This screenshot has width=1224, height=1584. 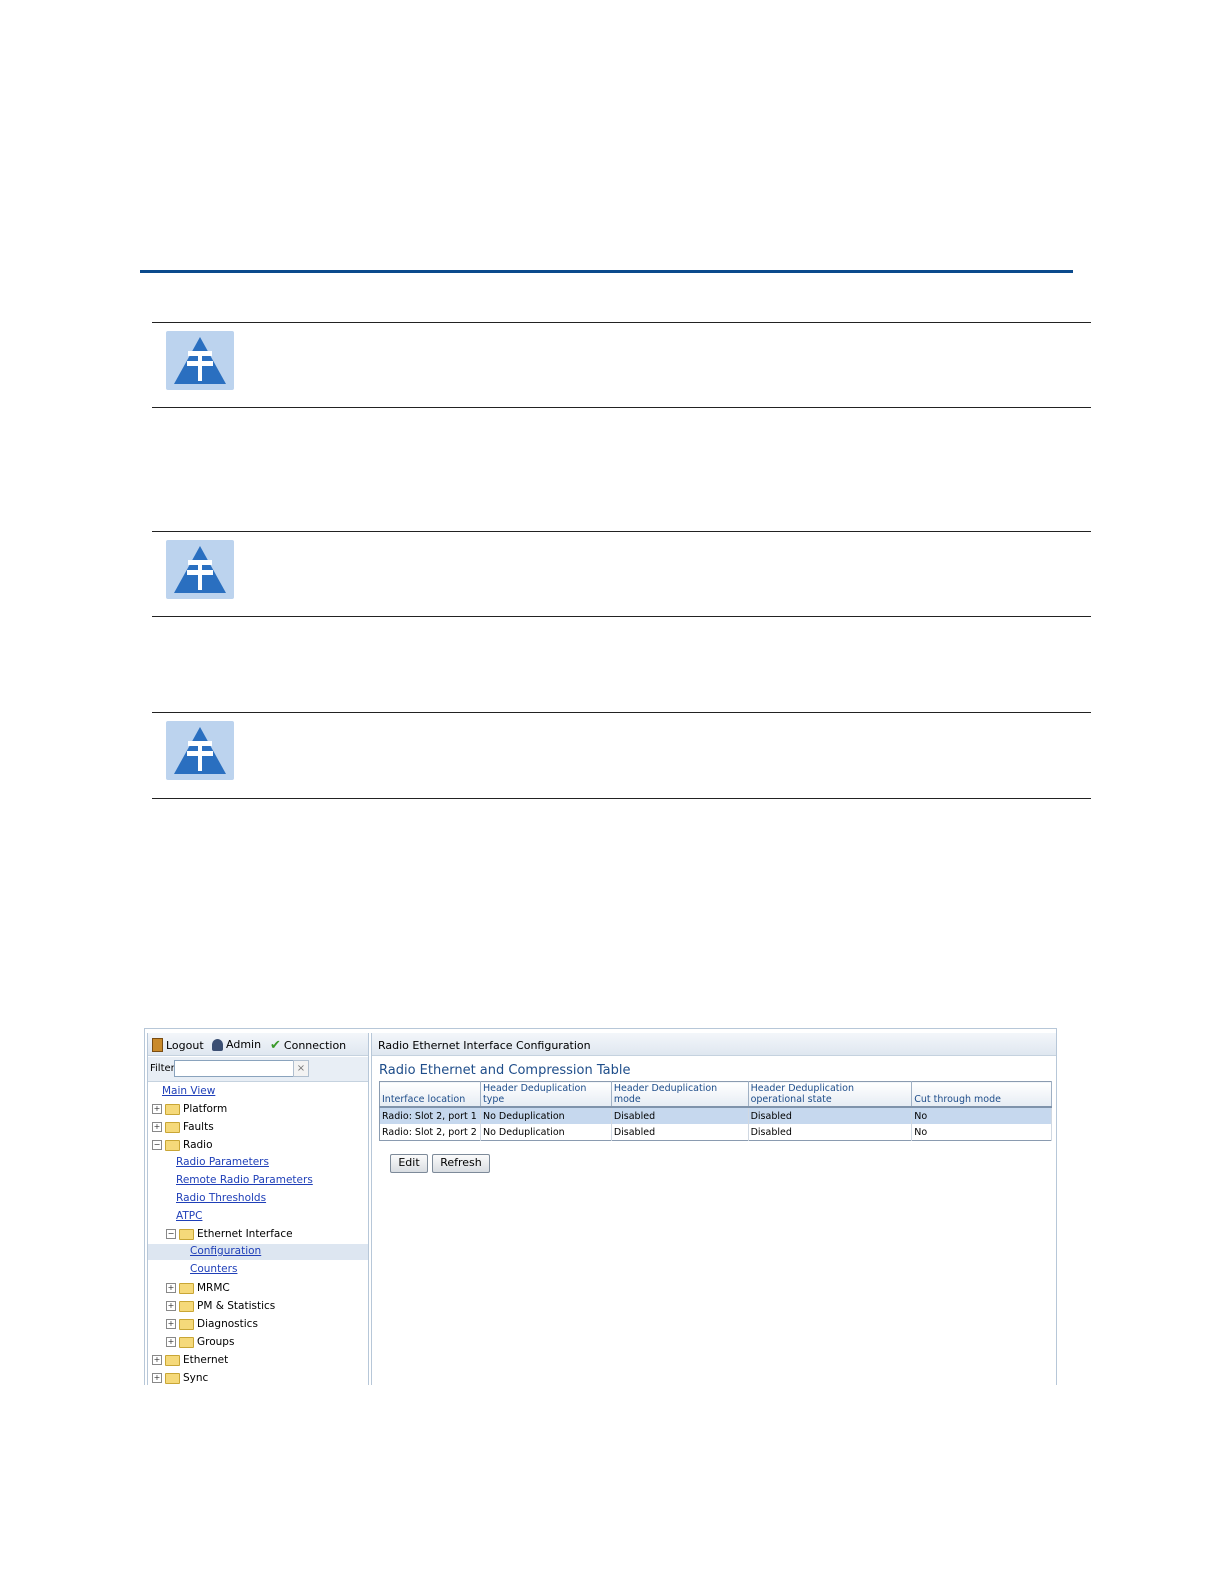 What do you see at coordinates (981, 1094) in the screenshot?
I see `column-header: Cut through mode` at bounding box center [981, 1094].